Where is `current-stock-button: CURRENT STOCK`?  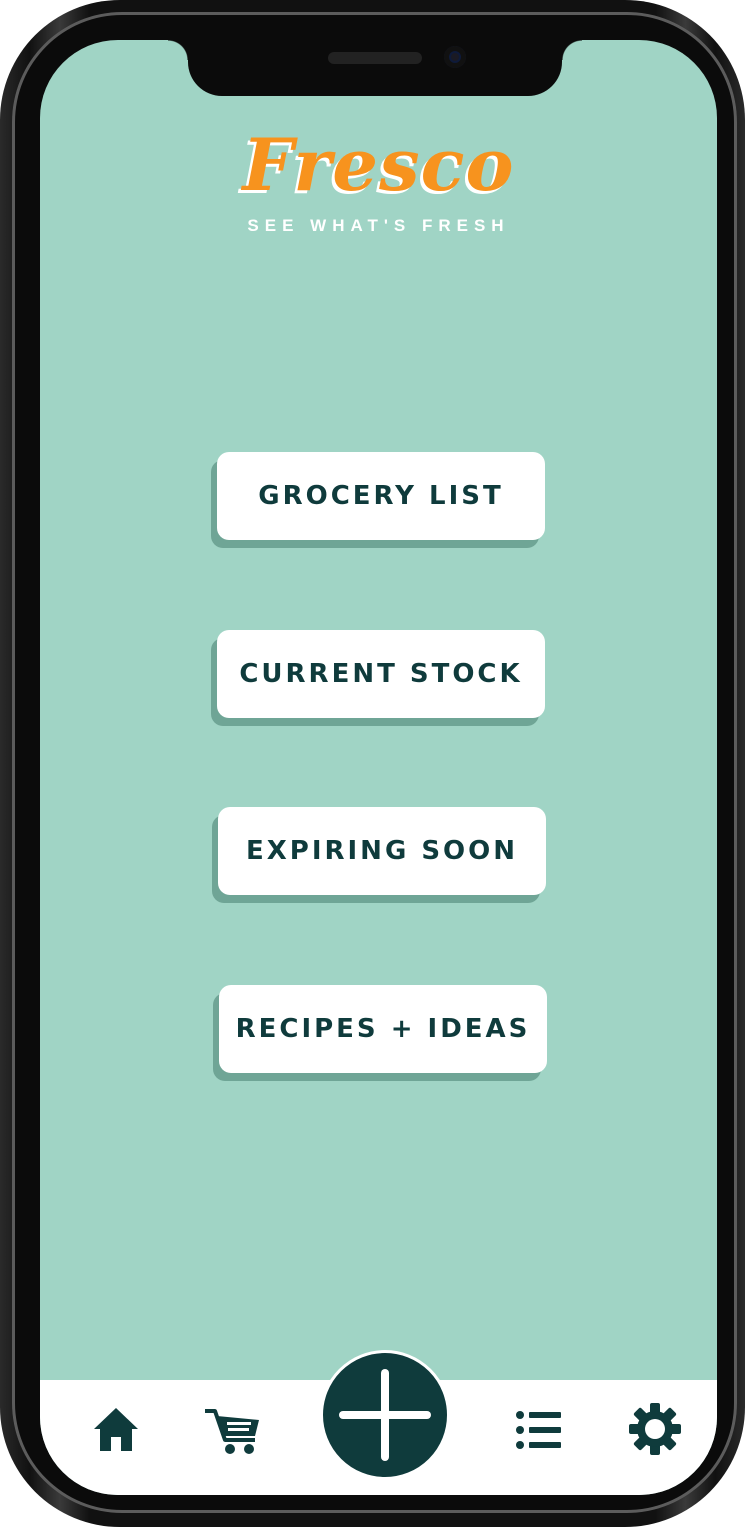 current-stock-button: CURRENT STOCK is located at coordinates (381, 674).